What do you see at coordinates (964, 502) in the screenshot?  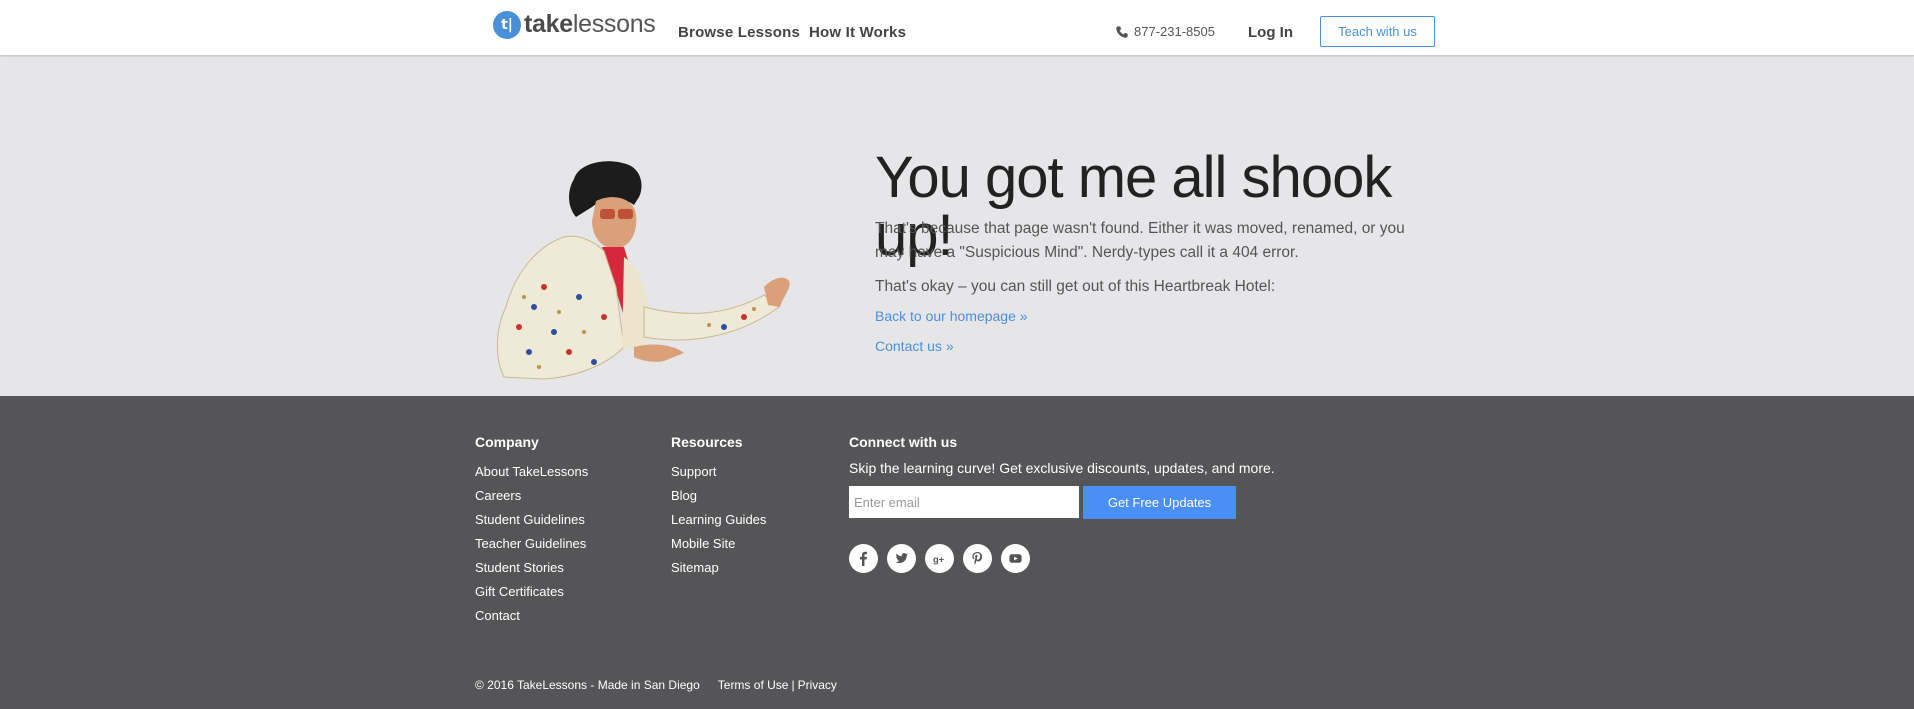 I see `email-input` at bounding box center [964, 502].